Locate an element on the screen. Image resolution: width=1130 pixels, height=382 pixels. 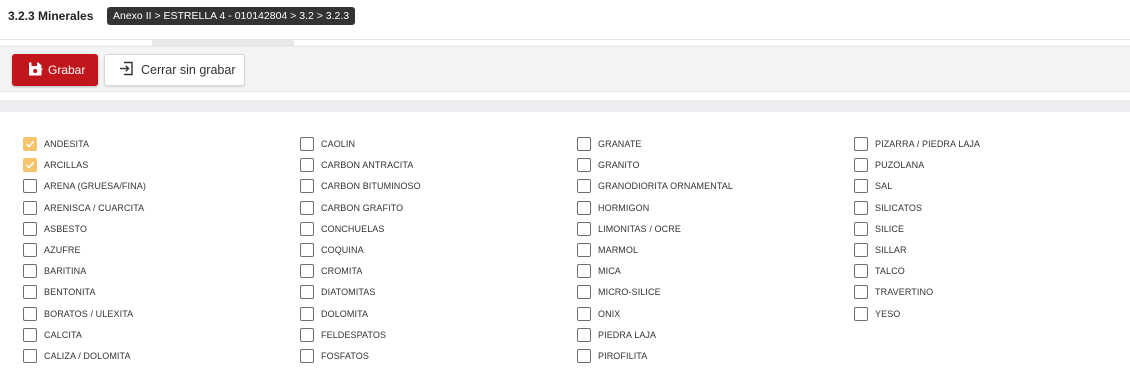
mineral-checkbox-item: PIZARRA / PIEDRA LAJA is located at coordinates (917, 144).